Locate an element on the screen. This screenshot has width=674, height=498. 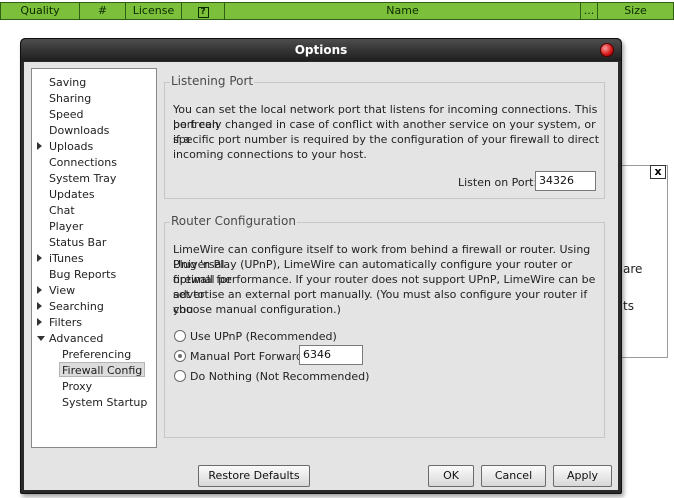
tree-item-searching: Searching is located at coordinates (76, 306).